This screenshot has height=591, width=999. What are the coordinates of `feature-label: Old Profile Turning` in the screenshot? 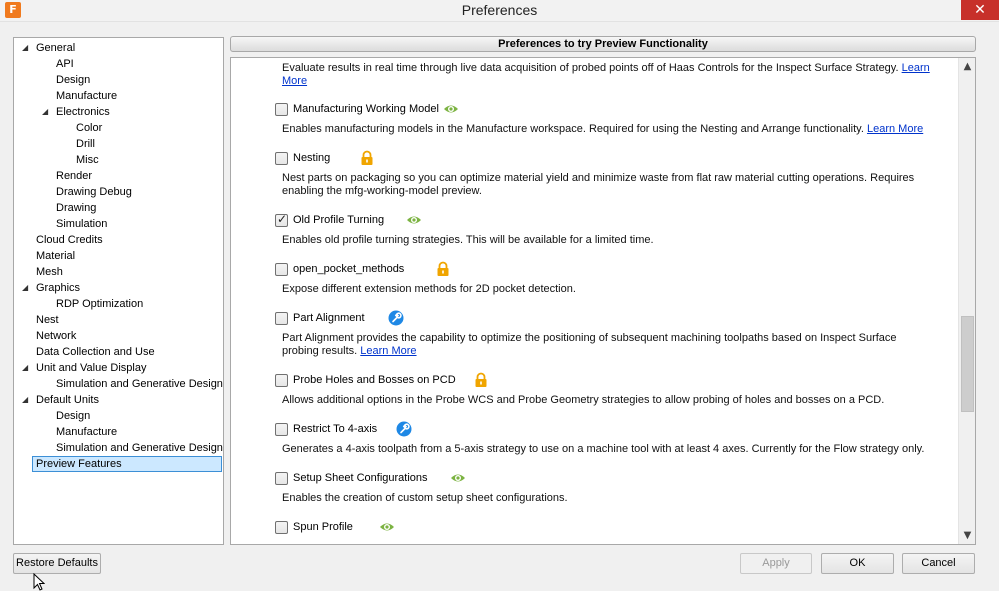 It's located at (338, 220).